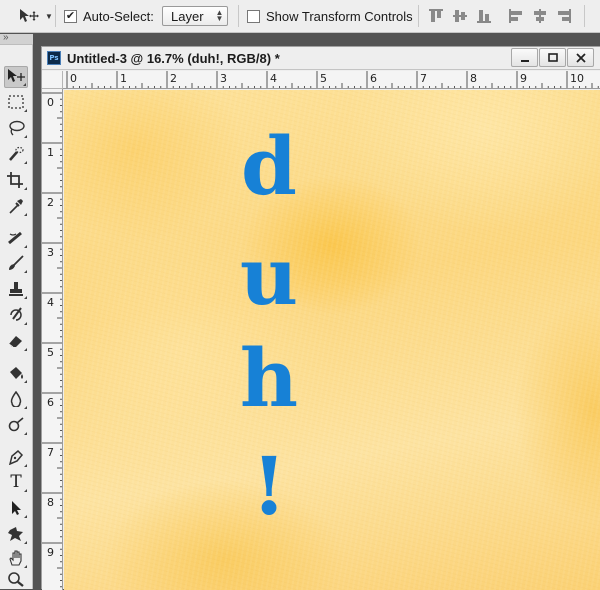 The width and height of the screenshot is (600, 590). I want to click on brush-tool-button, so click(16, 263).